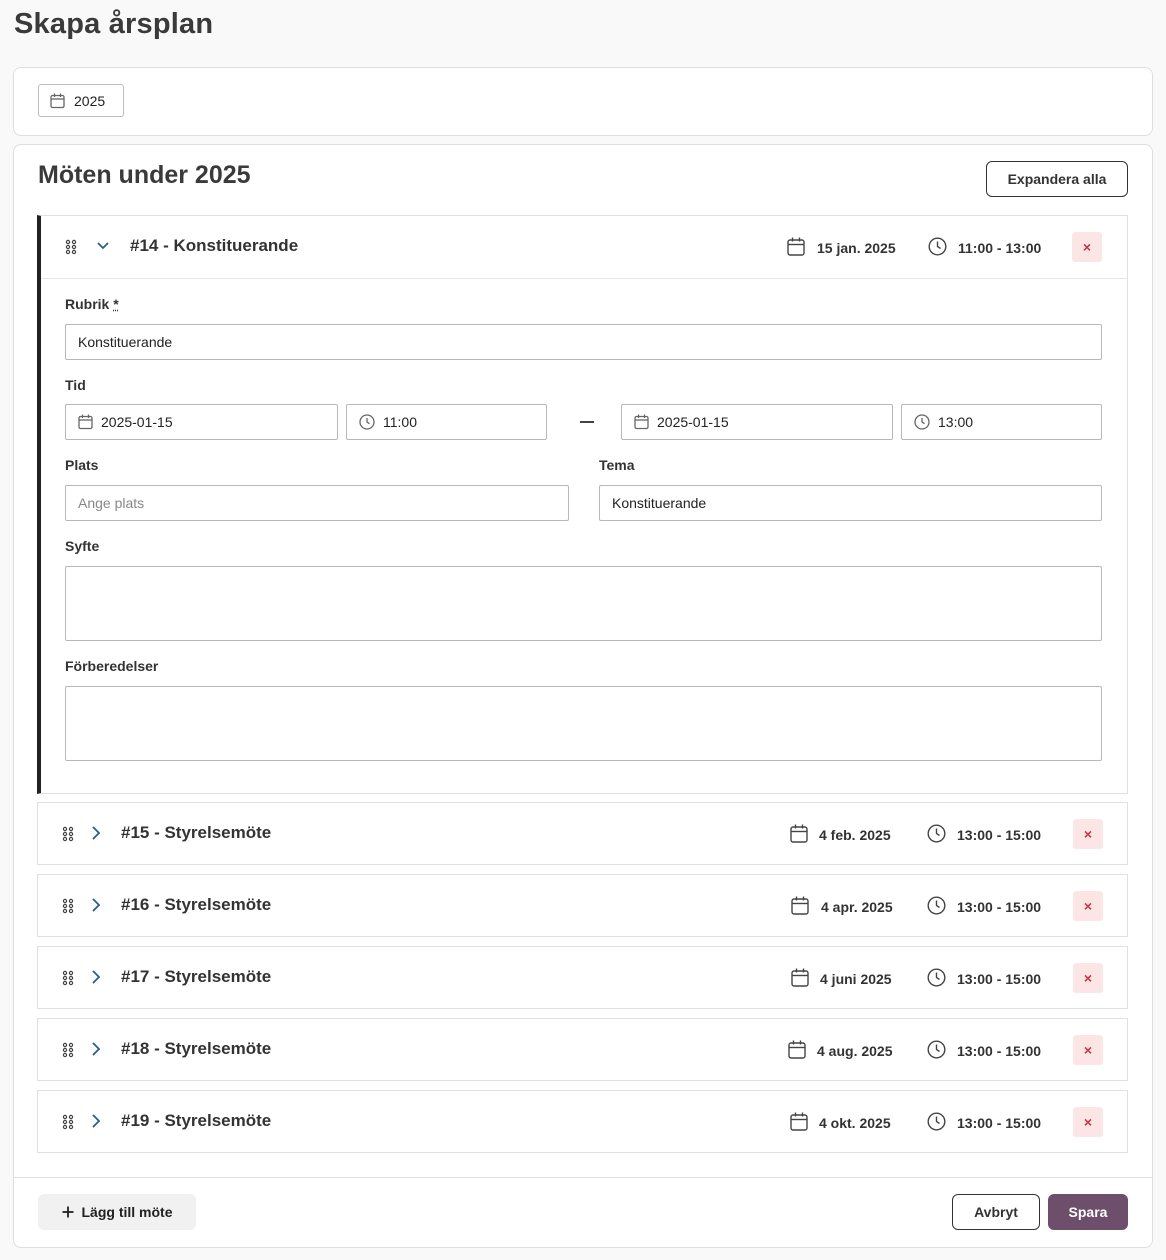 This screenshot has width=1166, height=1260. I want to click on meeting-title: #19 - Styrelsemöte, so click(196, 1120).